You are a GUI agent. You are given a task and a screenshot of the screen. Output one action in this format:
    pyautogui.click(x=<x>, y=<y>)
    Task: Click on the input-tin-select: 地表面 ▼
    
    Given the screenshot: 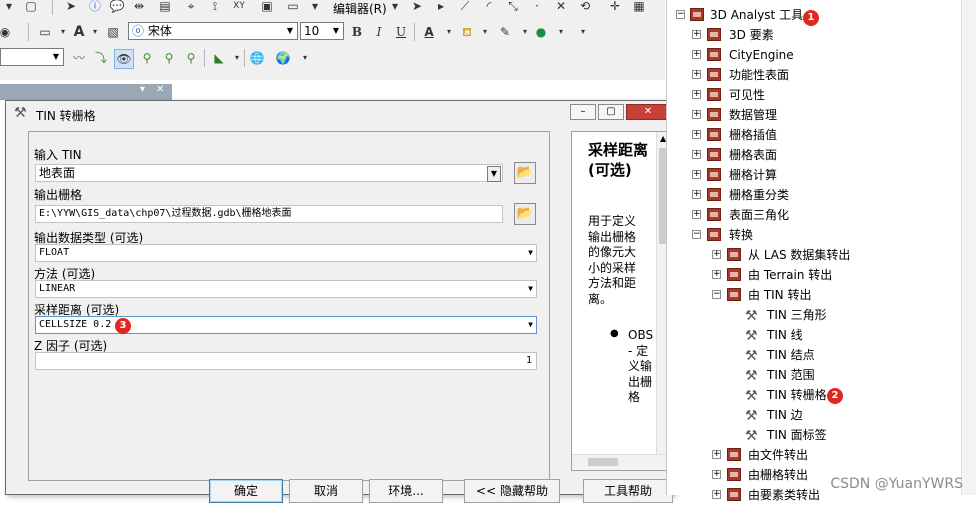 What is the action you would take?
    pyautogui.click(x=269, y=173)
    